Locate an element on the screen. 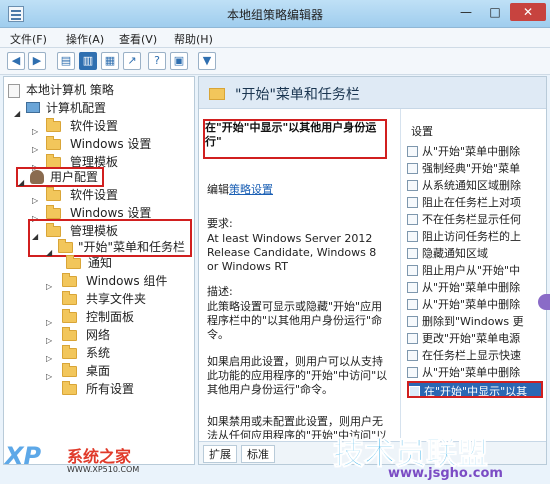 Image resolution: width=550 pixels, height=484 pixels. setting-label: 在任务栏上显示快速 is located at coordinates (471, 355).